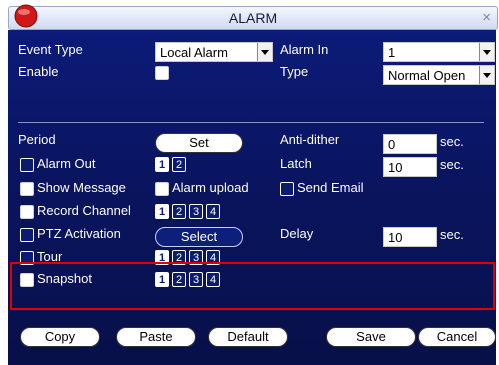  Describe the element at coordinates (392, 52) in the screenshot. I see `alarm-in-value: 1` at that location.